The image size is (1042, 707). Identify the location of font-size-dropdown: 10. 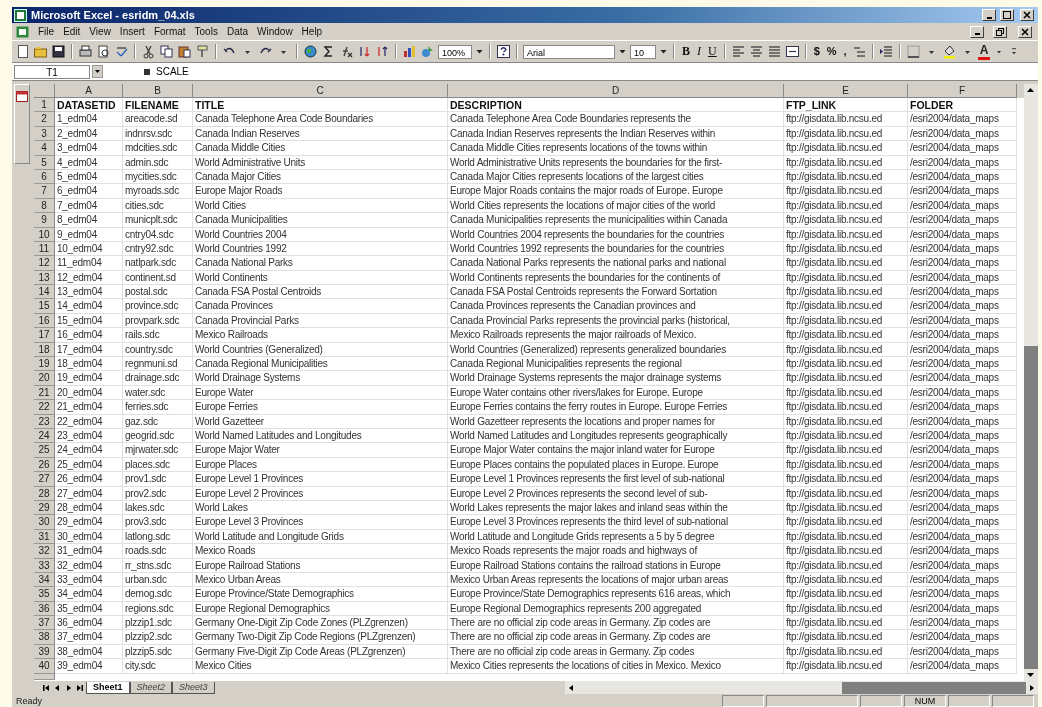
(643, 51).